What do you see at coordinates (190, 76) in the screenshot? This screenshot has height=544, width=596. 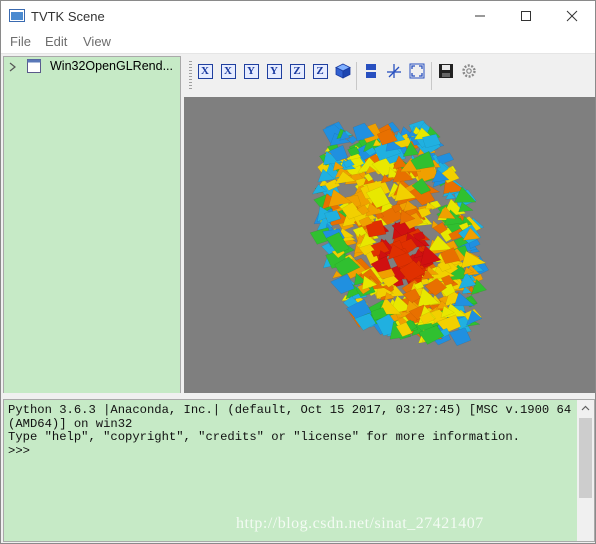 I see `toolbar-grip` at bounding box center [190, 76].